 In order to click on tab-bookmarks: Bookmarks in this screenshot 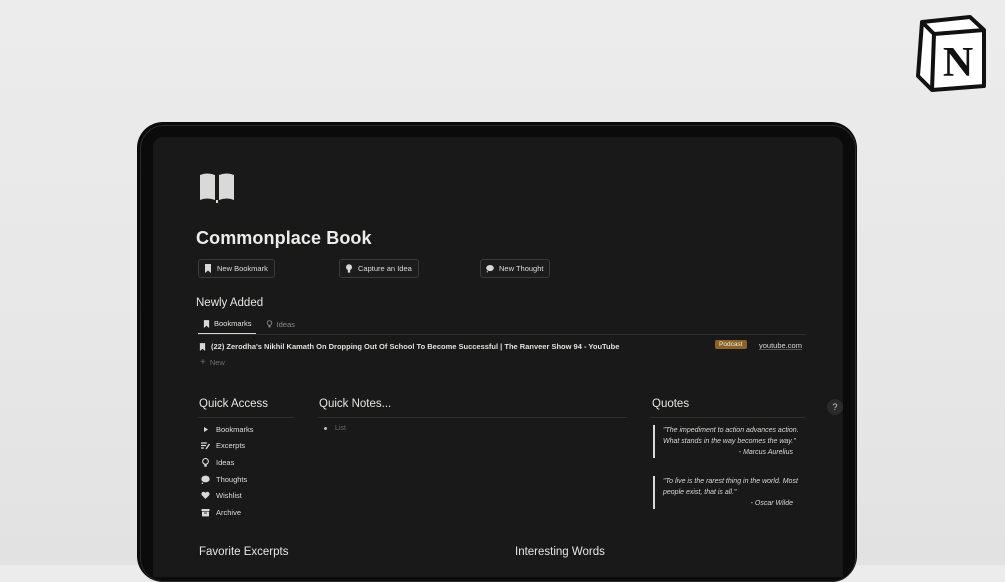, I will do `click(227, 325)`.